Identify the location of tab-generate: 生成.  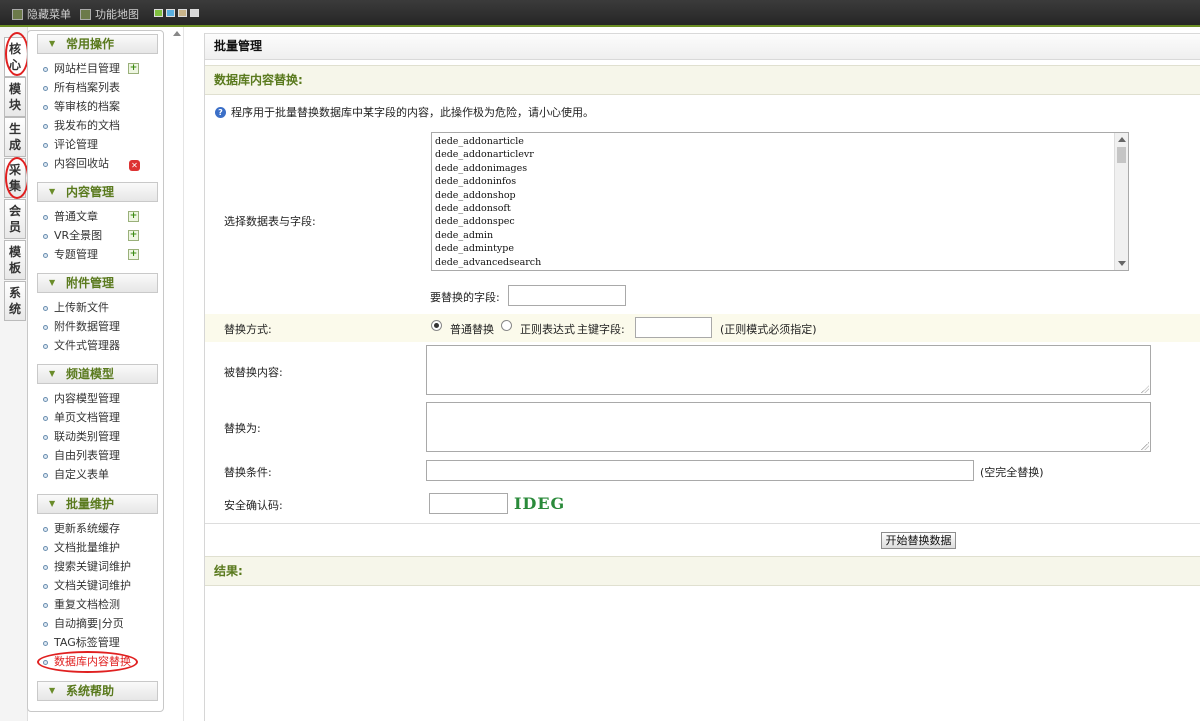
(15, 137).